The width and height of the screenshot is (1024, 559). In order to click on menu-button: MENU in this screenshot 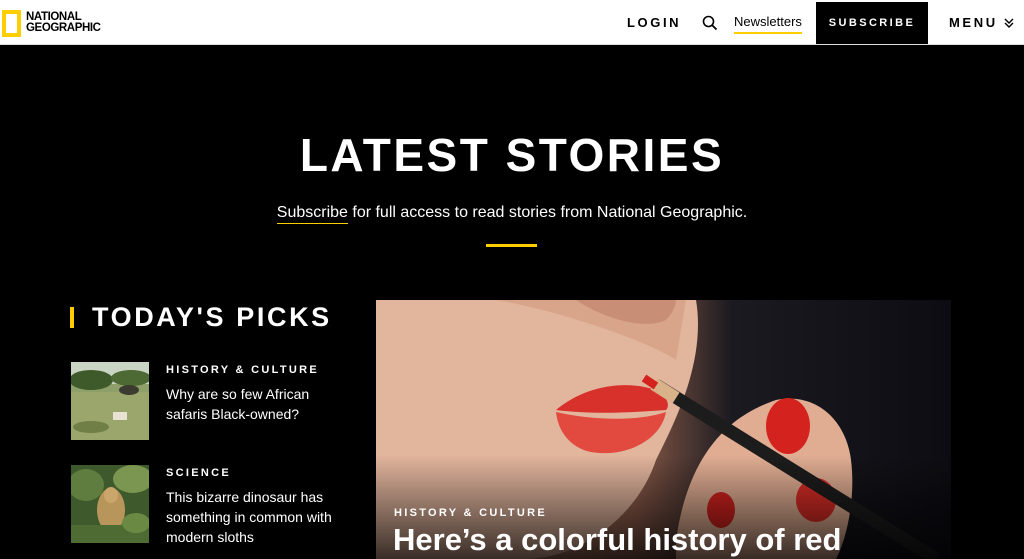, I will do `click(981, 22)`.